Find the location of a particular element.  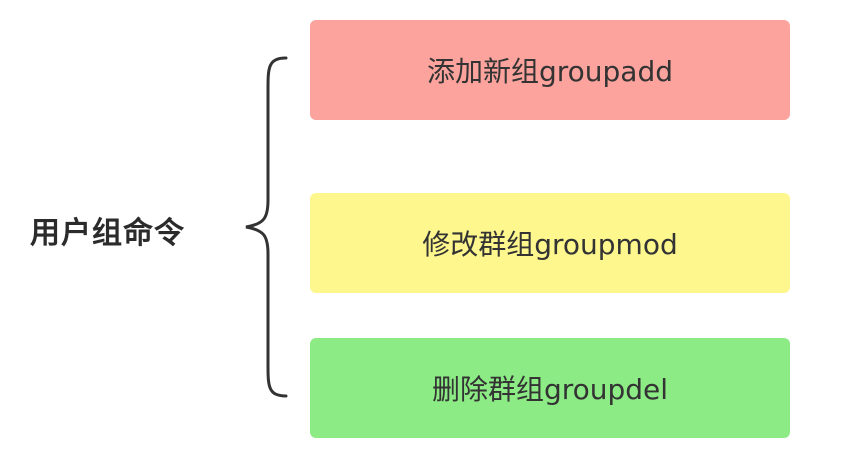

node-groupdel: 删除群组groupdel is located at coordinates (550, 388).